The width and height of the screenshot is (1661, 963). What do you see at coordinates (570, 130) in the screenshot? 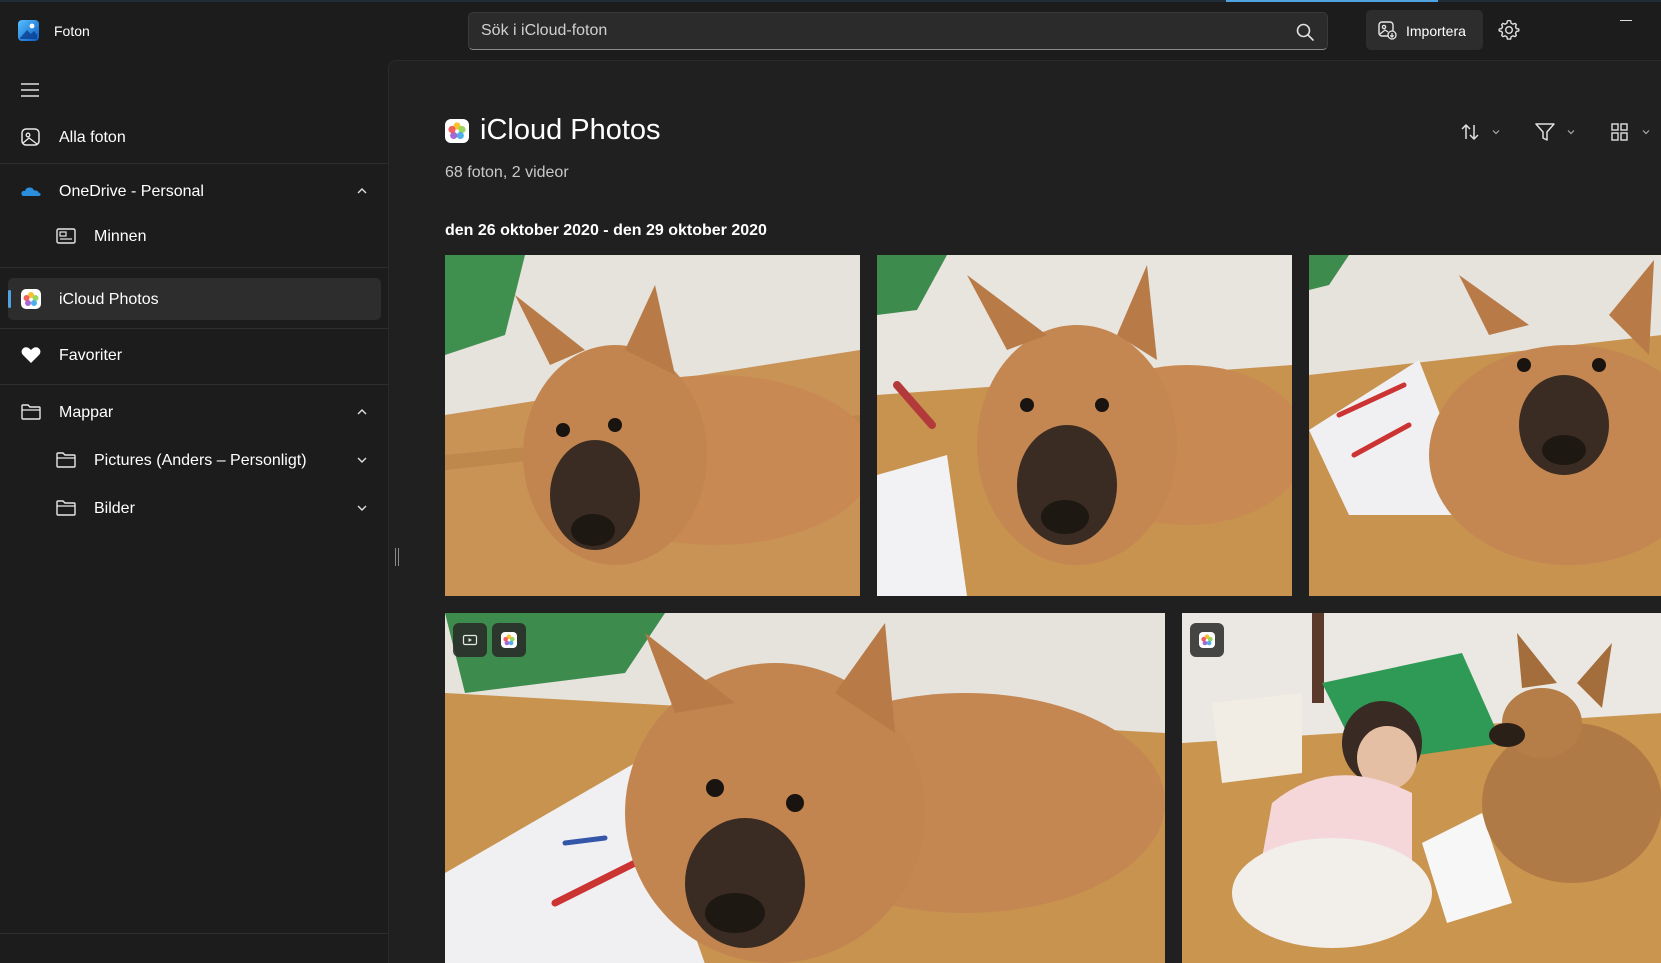
I see `page-title: iCloud Photos` at bounding box center [570, 130].